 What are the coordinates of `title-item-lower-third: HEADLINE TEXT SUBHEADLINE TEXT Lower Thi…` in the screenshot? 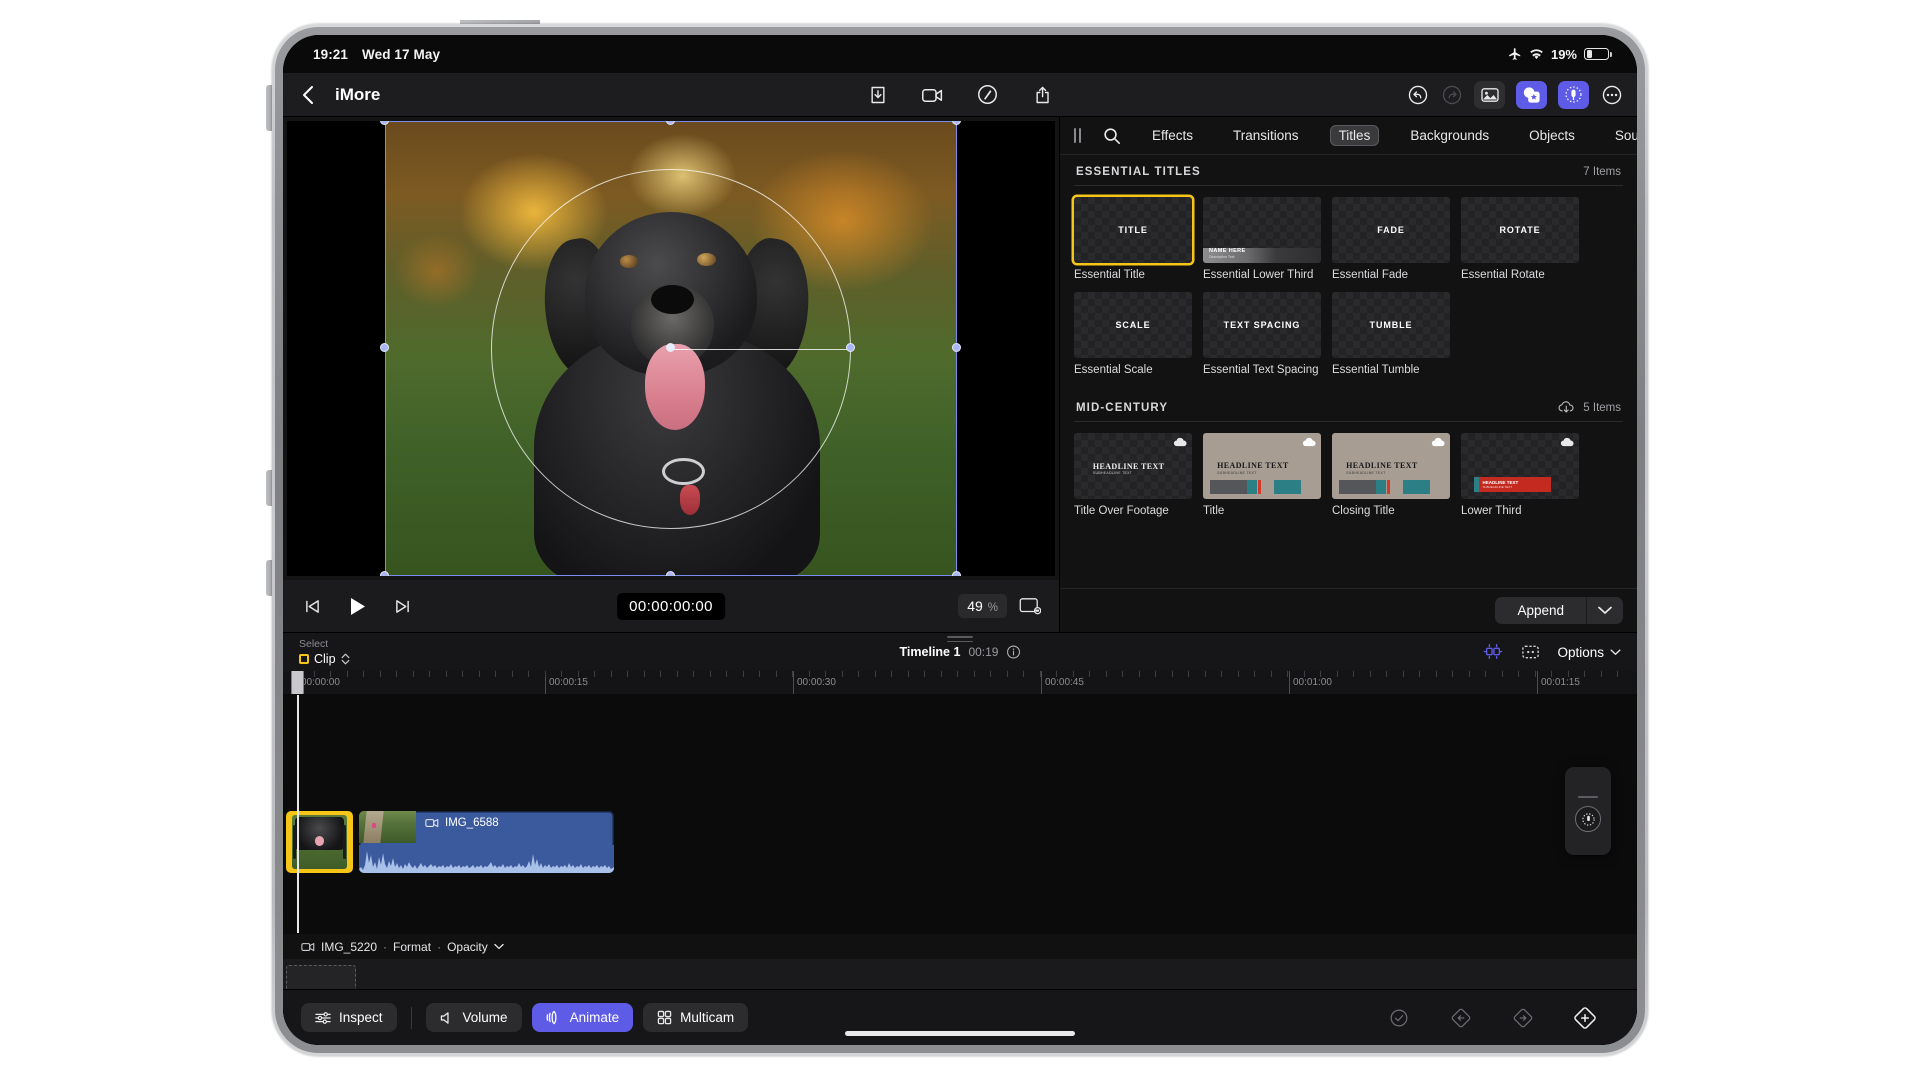 It's located at (1520, 475).